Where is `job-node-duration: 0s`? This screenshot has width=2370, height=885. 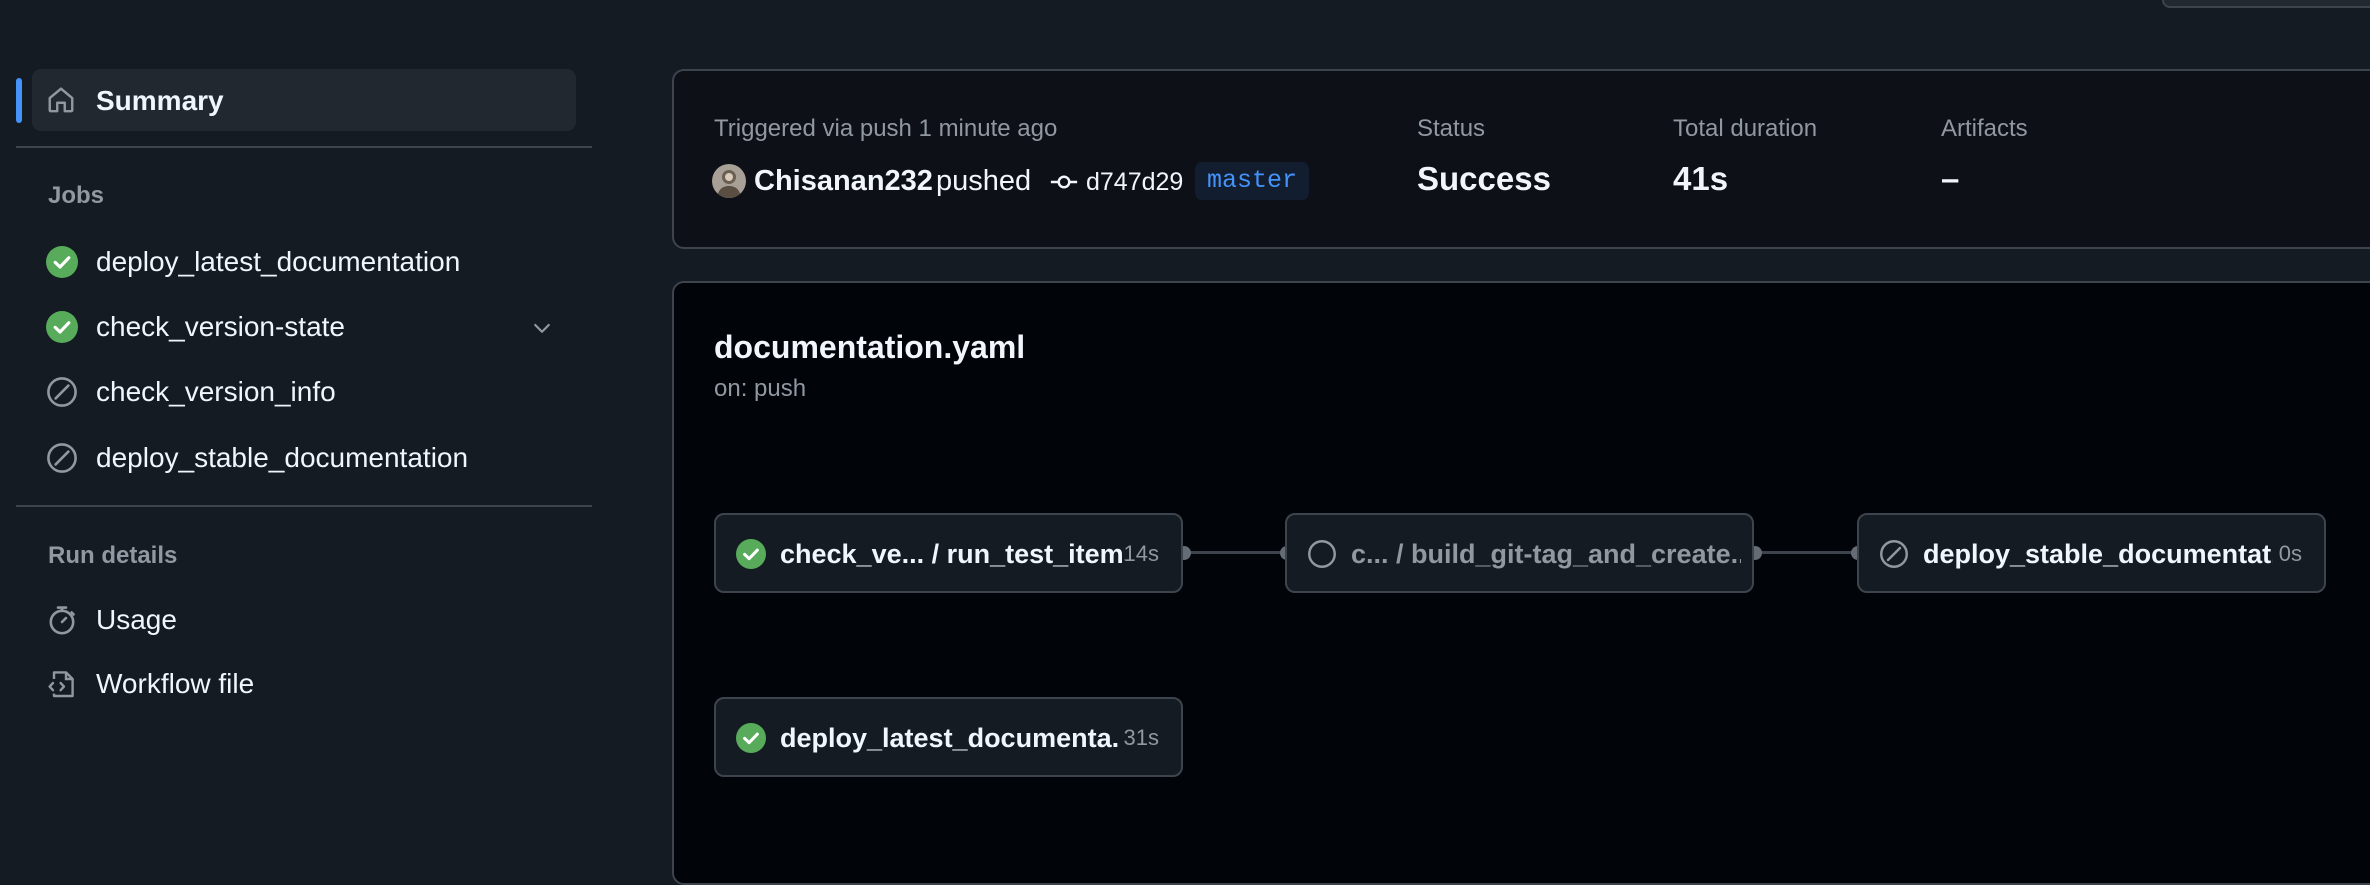
job-node-duration: 0s is located at coordinates (2290, 553).